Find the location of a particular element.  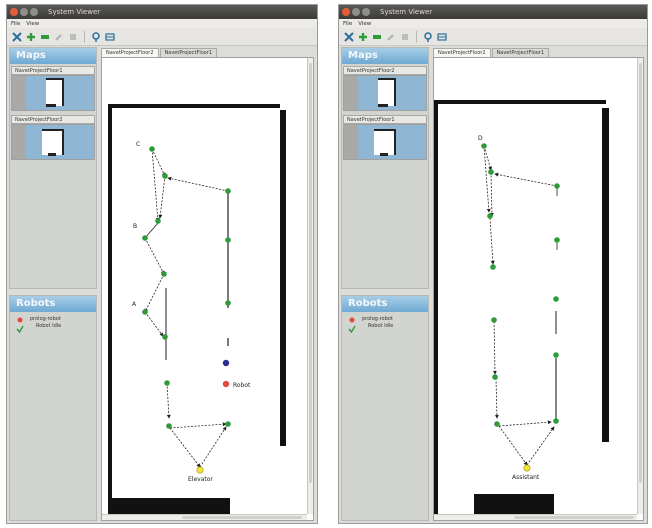

robot-marker-top is located at coordinates (226, 363).